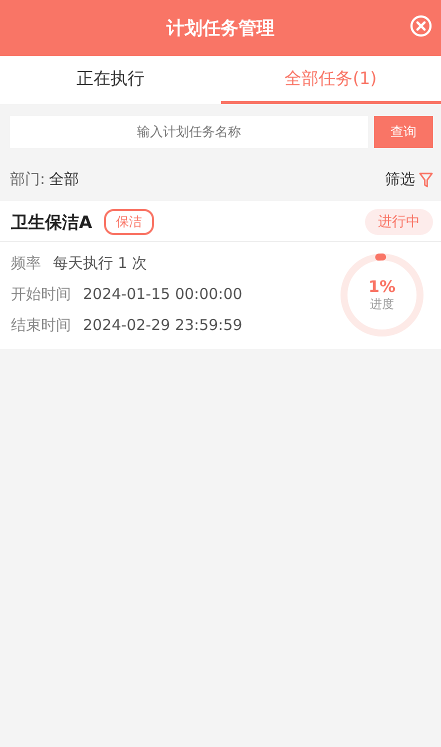 The width and height of the screenshot is (441, 747). I want to click on progress-percent: 1%, so click(382, 286).